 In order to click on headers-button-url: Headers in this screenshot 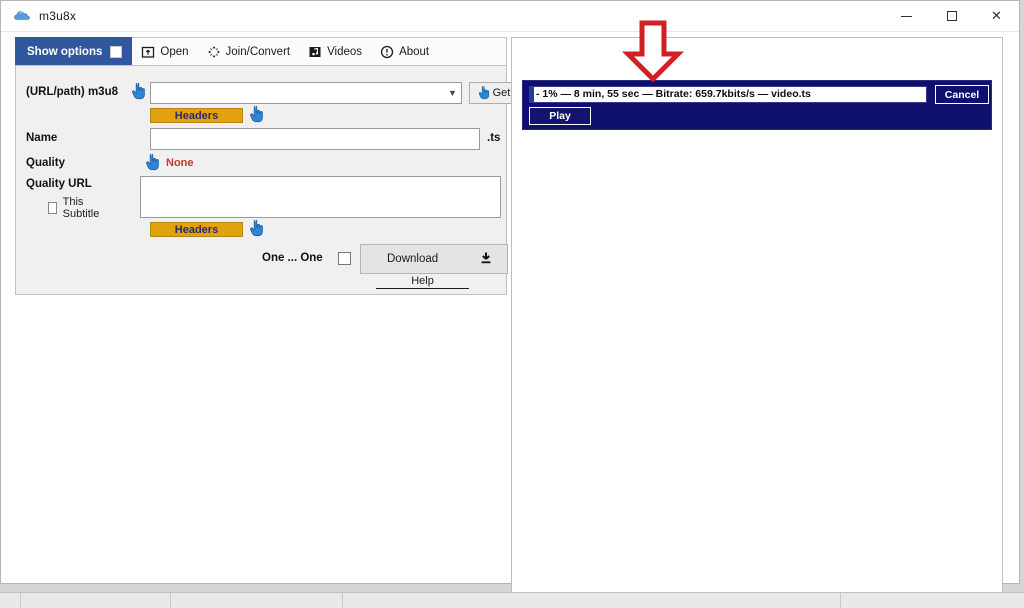, I will do `click(196, 115)`.